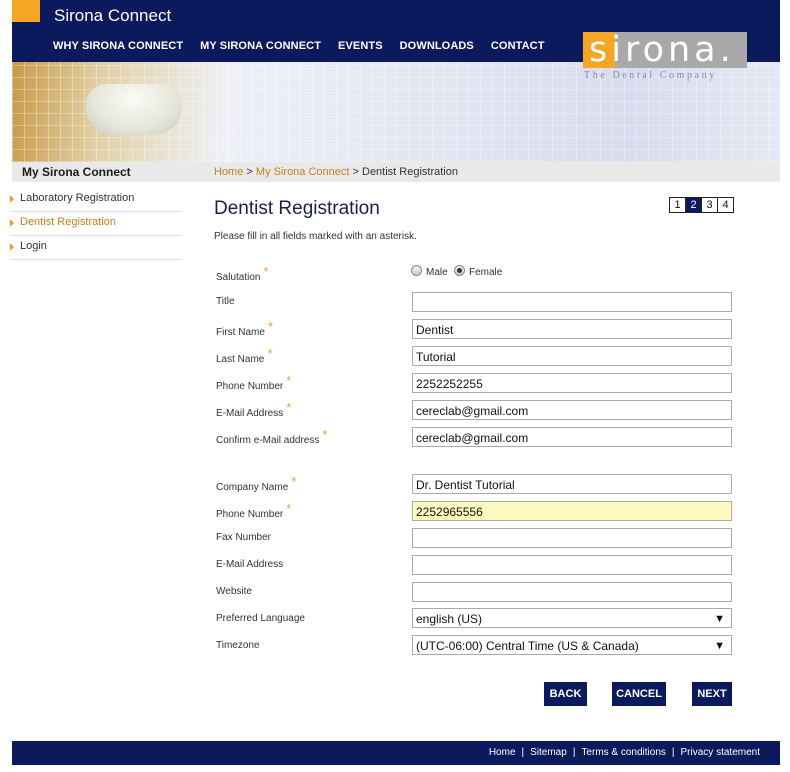 This screenshot has height=772, width=790. I want to click on email-label: E-Mail Address *, so click(253, 409).